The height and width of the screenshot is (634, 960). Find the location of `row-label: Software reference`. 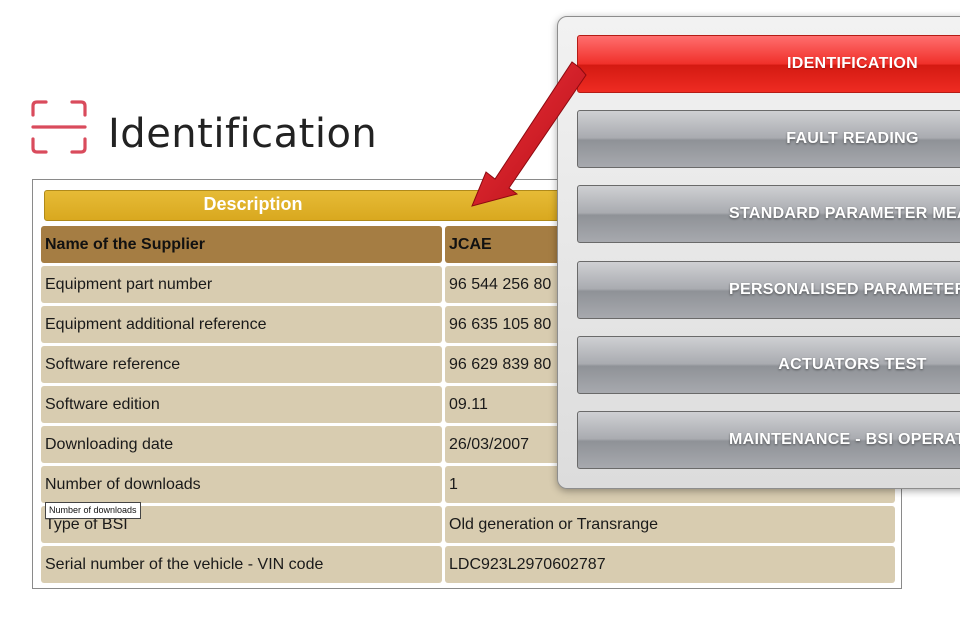

row-label: Software reference is located at coordinates (241, 364).